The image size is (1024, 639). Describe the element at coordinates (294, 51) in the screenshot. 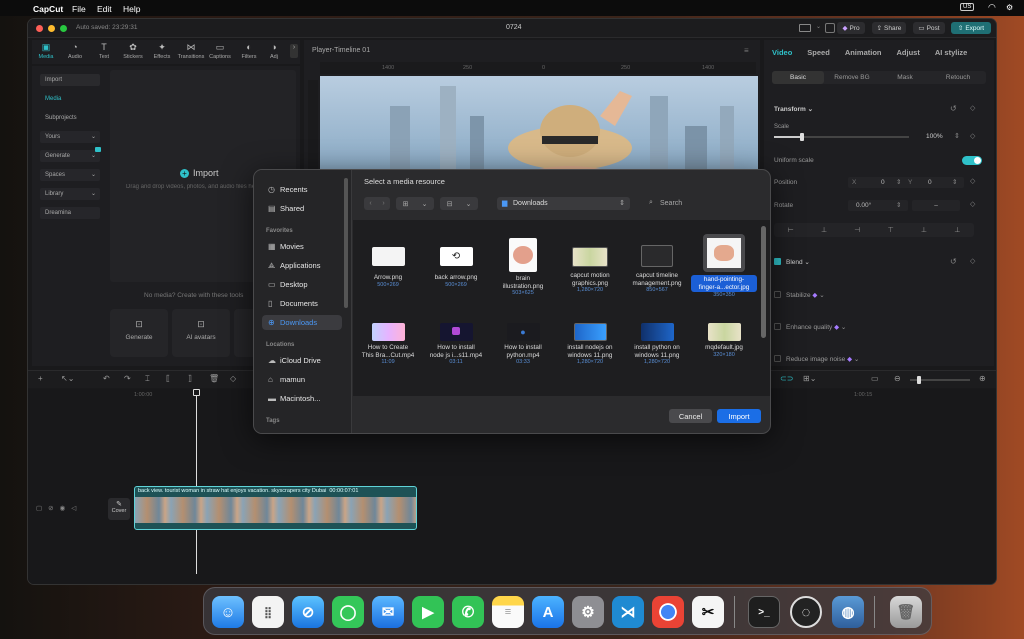

I see `toolbar-more-button: ›` at that location.